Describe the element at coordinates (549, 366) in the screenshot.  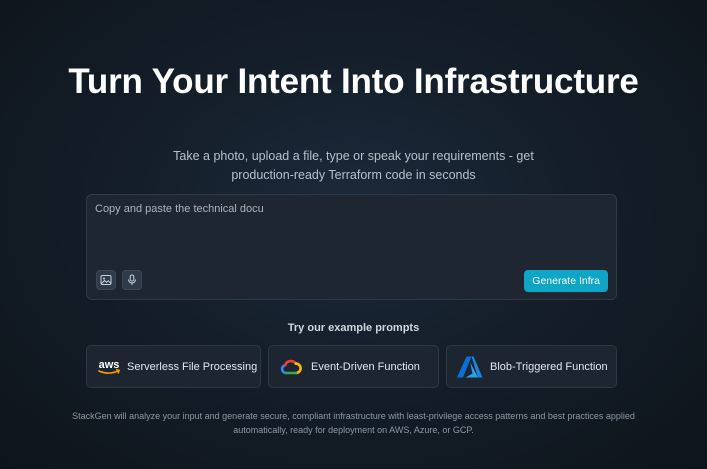
I see `example-prompt-label: Blob-Triggered Function` at that location.